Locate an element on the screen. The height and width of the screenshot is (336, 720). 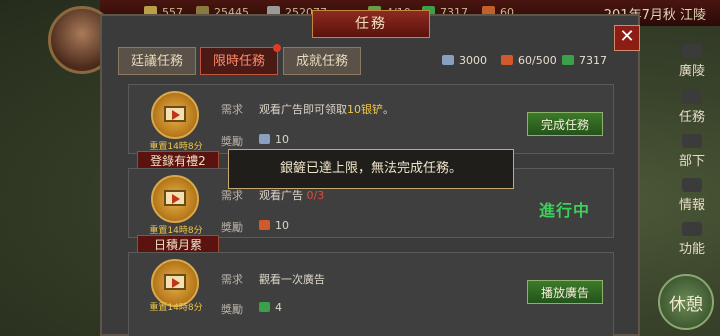
intel-icon is located at coordinates (692, 185).